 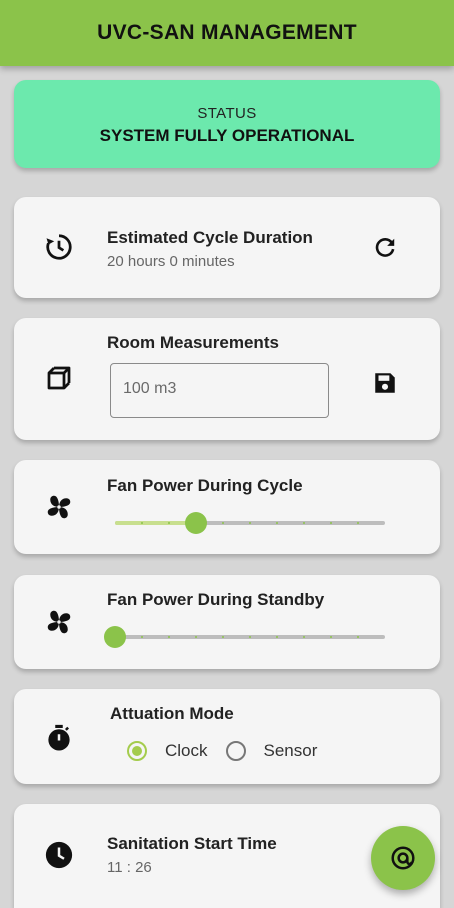 I want to click on at-target-icon, so click(x=403, y=858).